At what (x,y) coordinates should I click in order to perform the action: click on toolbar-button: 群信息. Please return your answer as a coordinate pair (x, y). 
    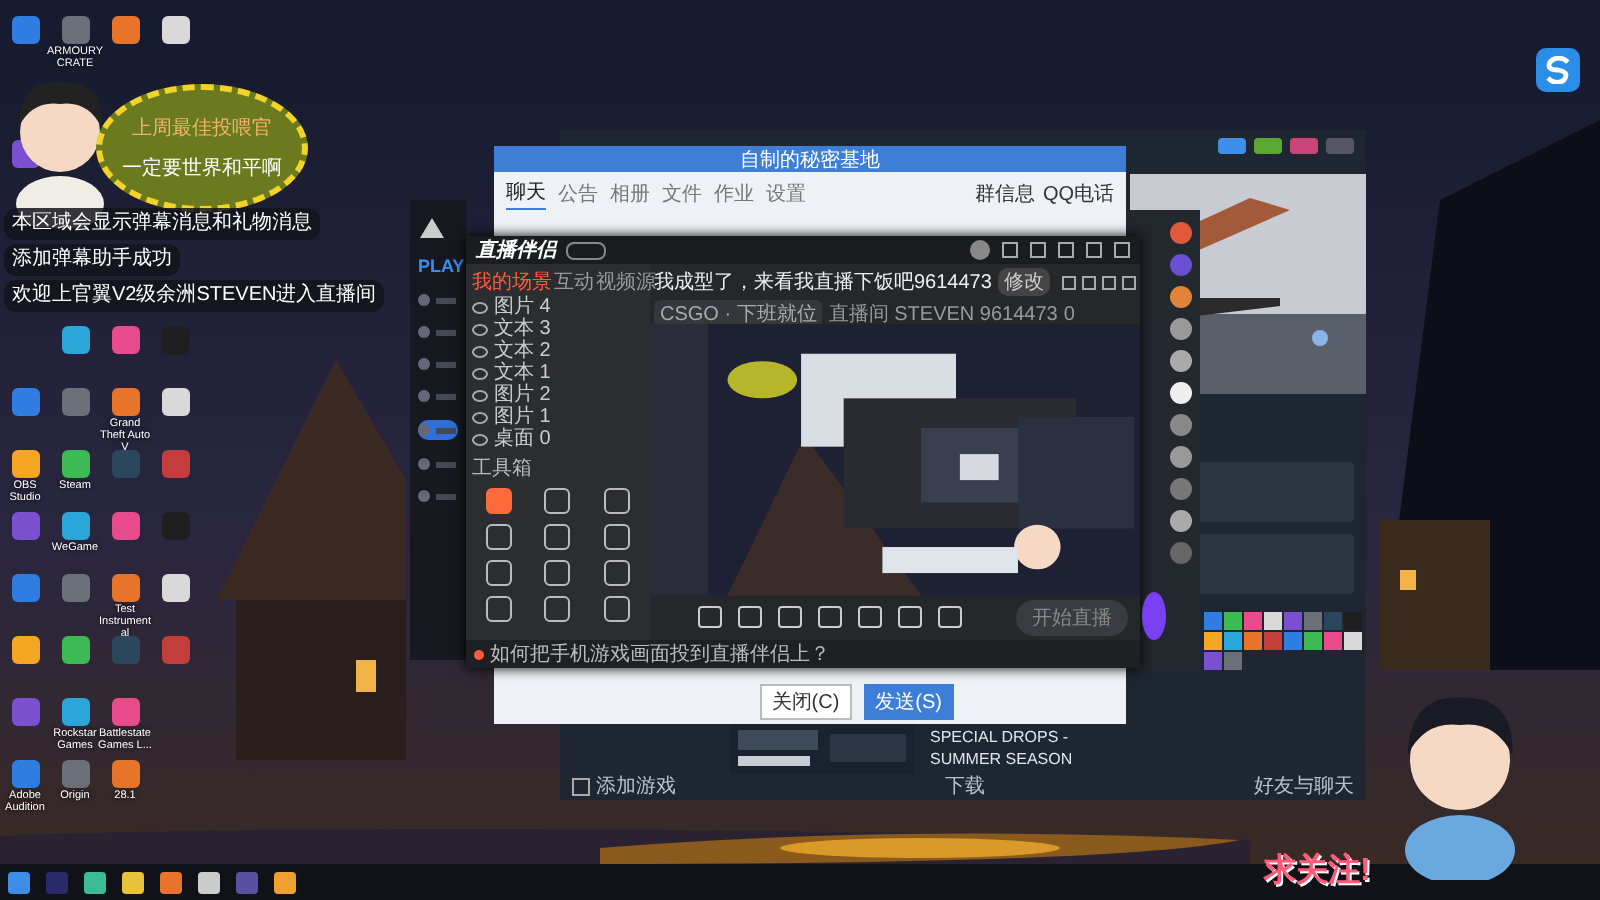
    Looking at the image, I should click on (1004, 194).